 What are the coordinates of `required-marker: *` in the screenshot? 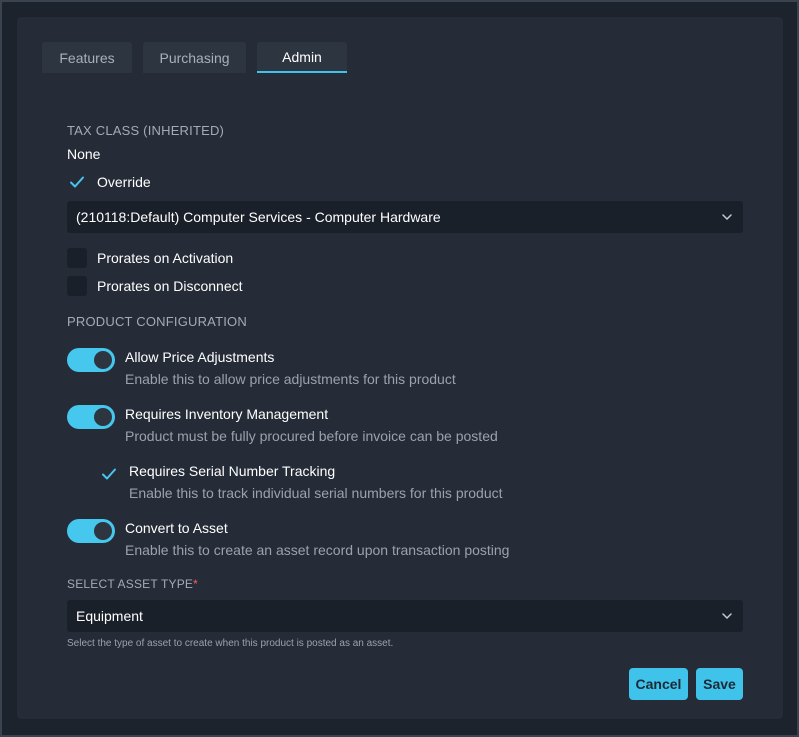 It's located at (195, 584).